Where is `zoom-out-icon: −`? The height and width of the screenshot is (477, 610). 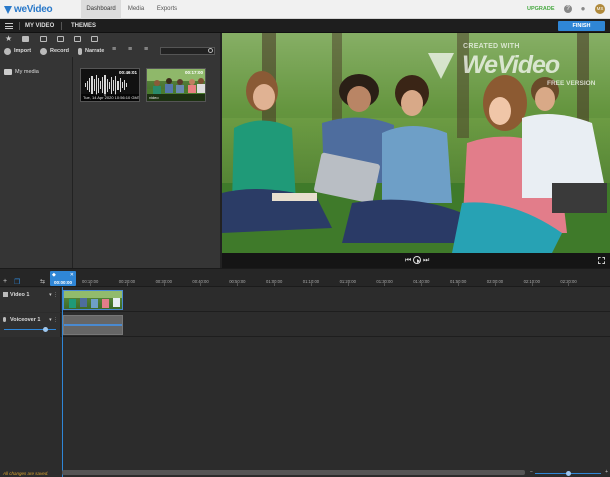
zoom-out-icon: − is located at coordinates (531, 472).